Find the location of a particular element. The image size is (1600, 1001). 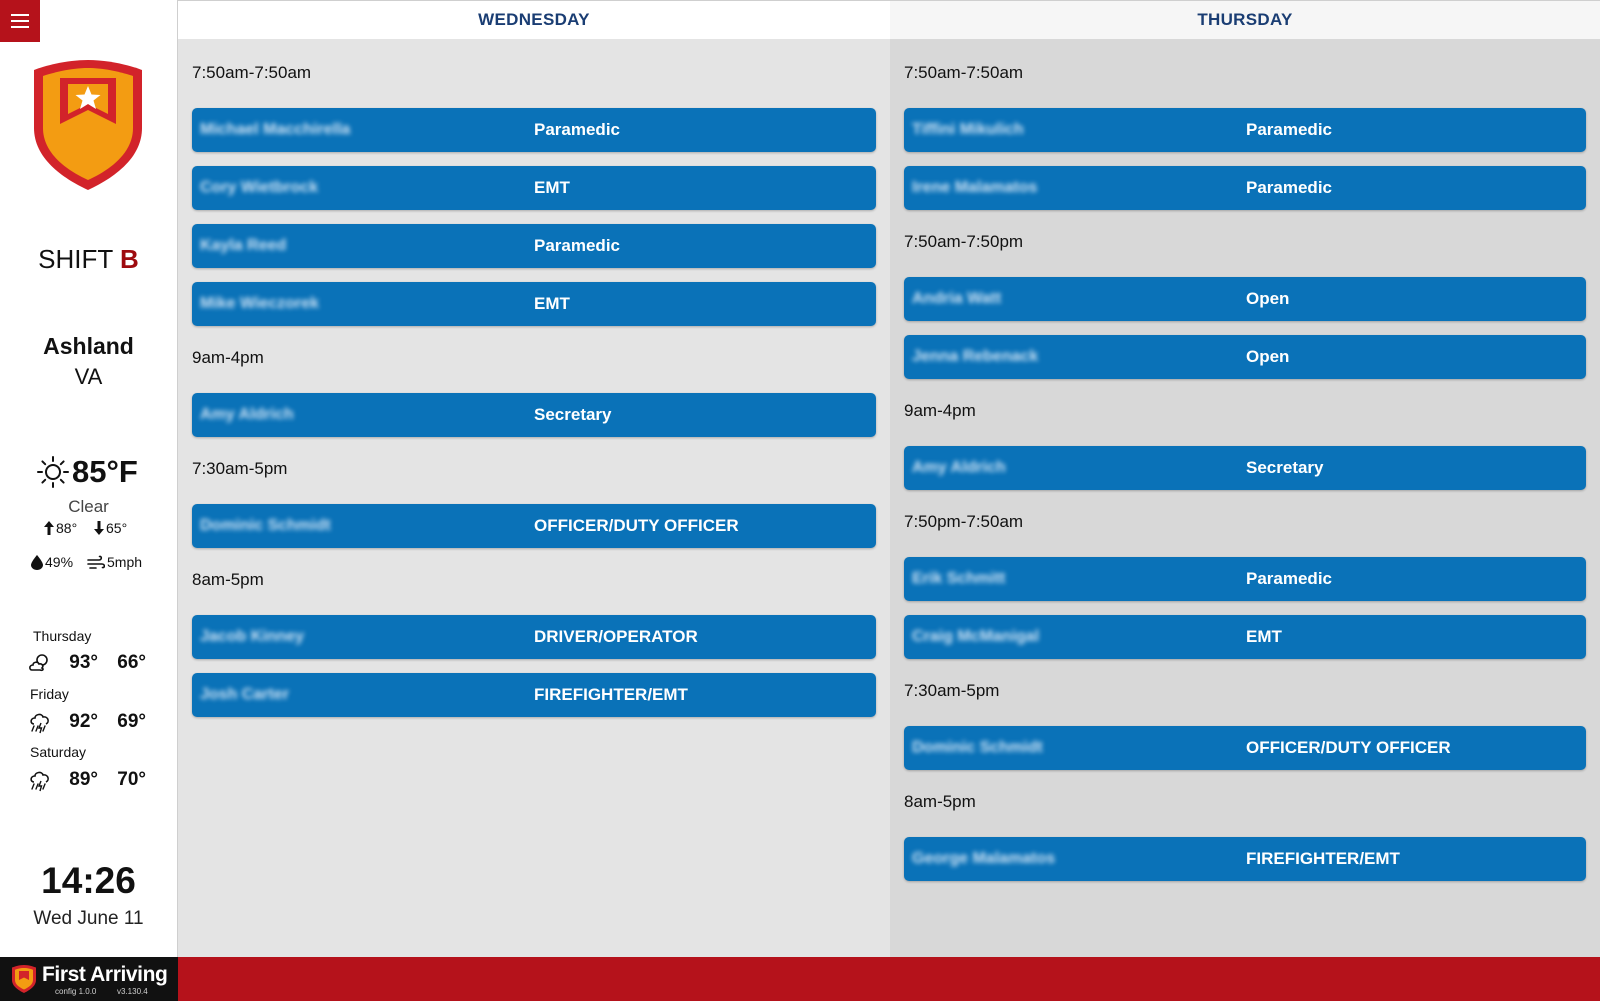

wind: 5mph is located at coordinates (114, 562).